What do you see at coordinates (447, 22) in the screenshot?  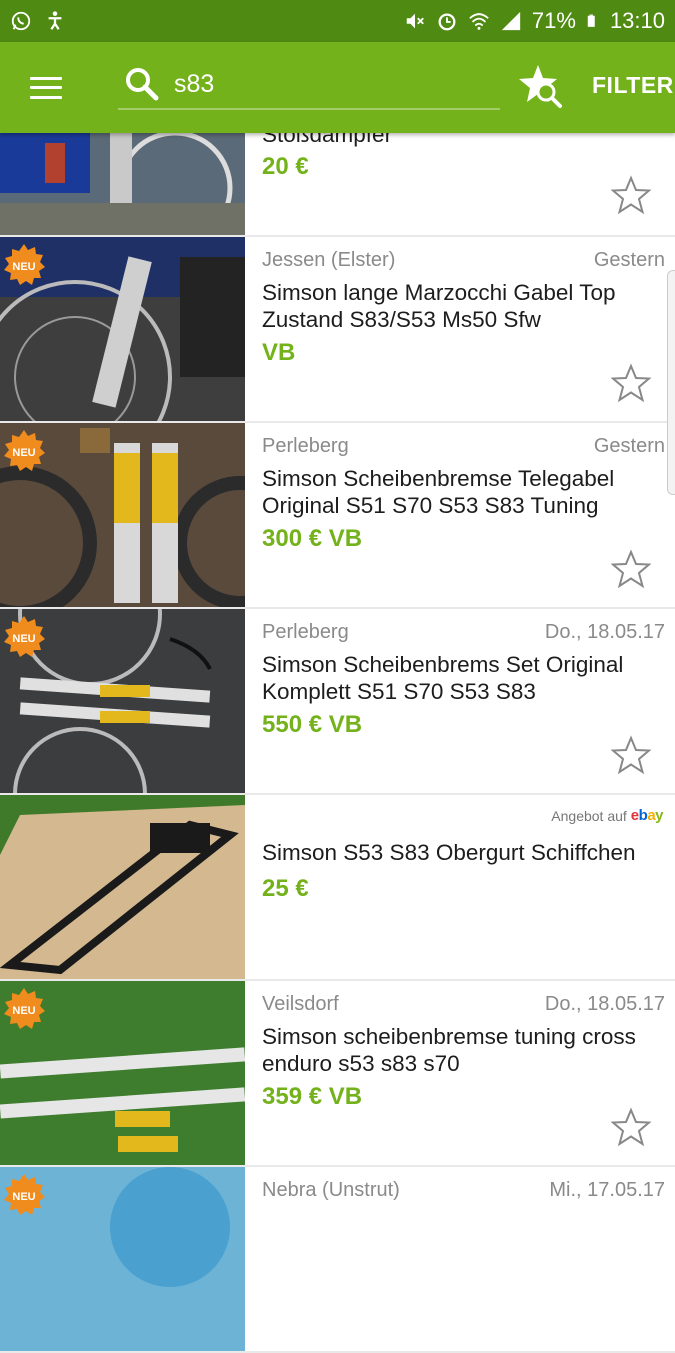 I see `alarm-icon` at bounding box center [447, 22].